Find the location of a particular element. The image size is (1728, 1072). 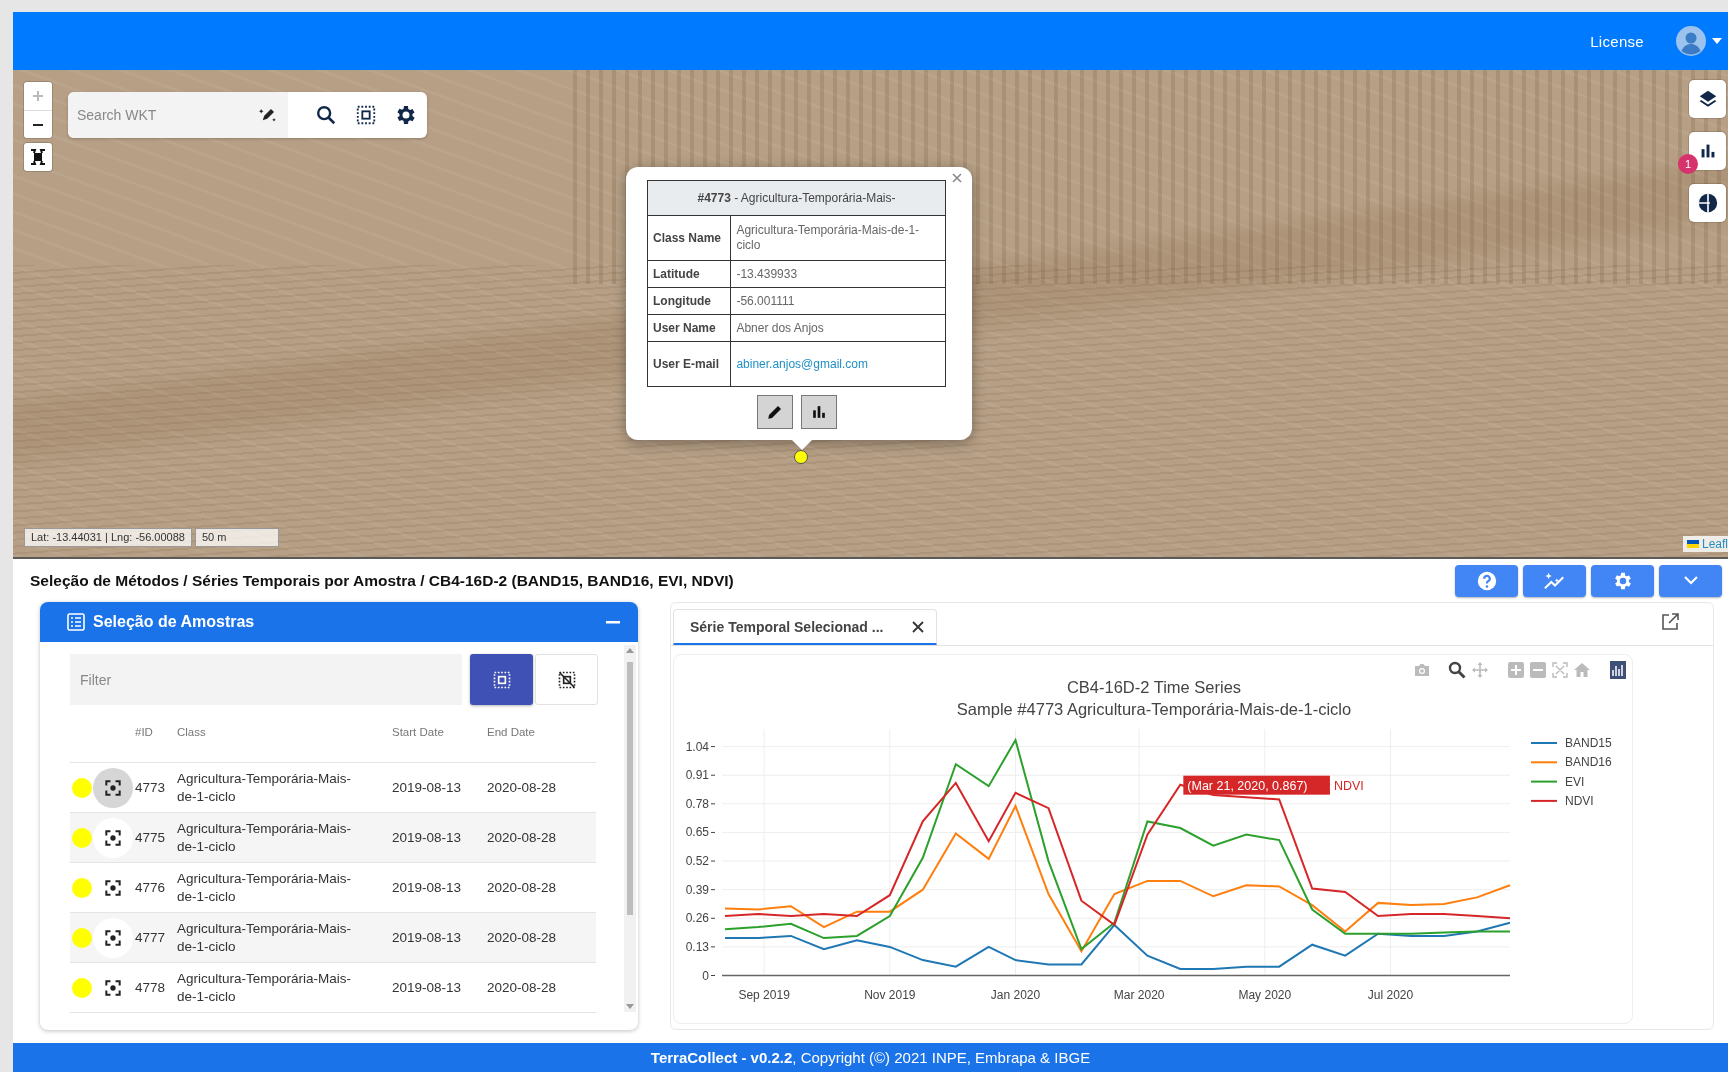

pie-chart-icon is located at coordinates (1707, 203).